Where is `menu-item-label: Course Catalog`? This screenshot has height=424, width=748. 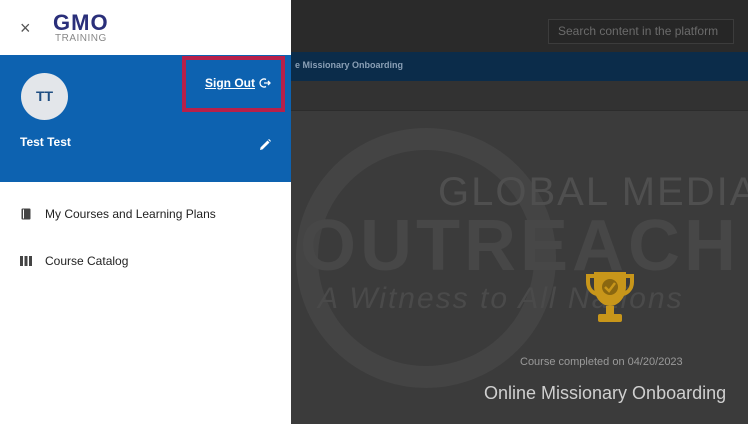
menu-item-label: Course Catalog is located at coordinates (87, 261).